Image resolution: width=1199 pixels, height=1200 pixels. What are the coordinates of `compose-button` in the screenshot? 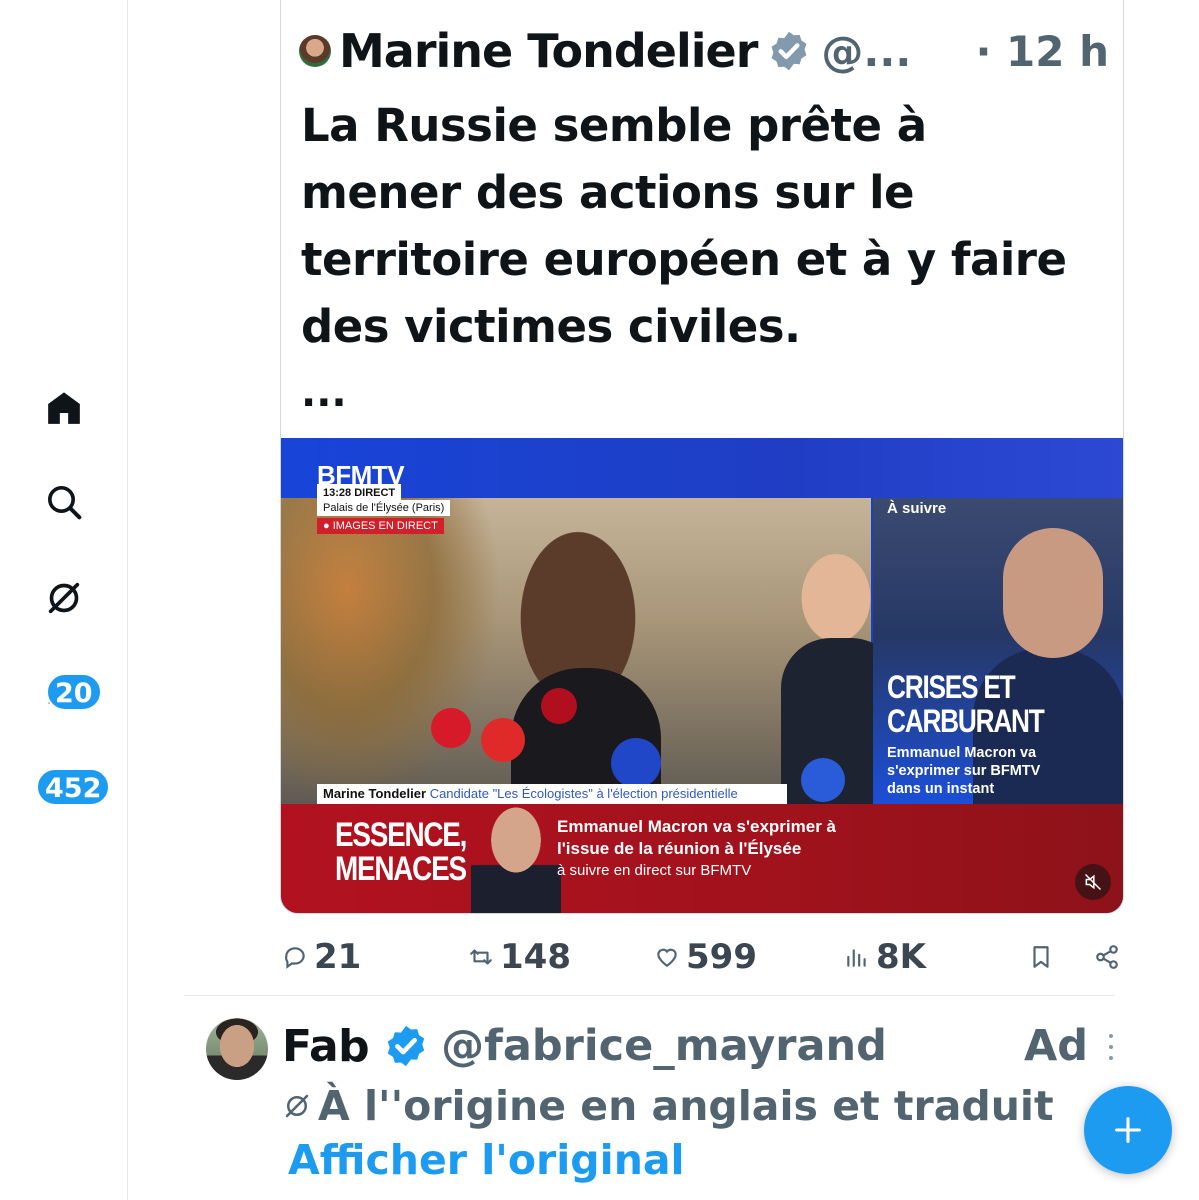 It's located at (1128, 1130).